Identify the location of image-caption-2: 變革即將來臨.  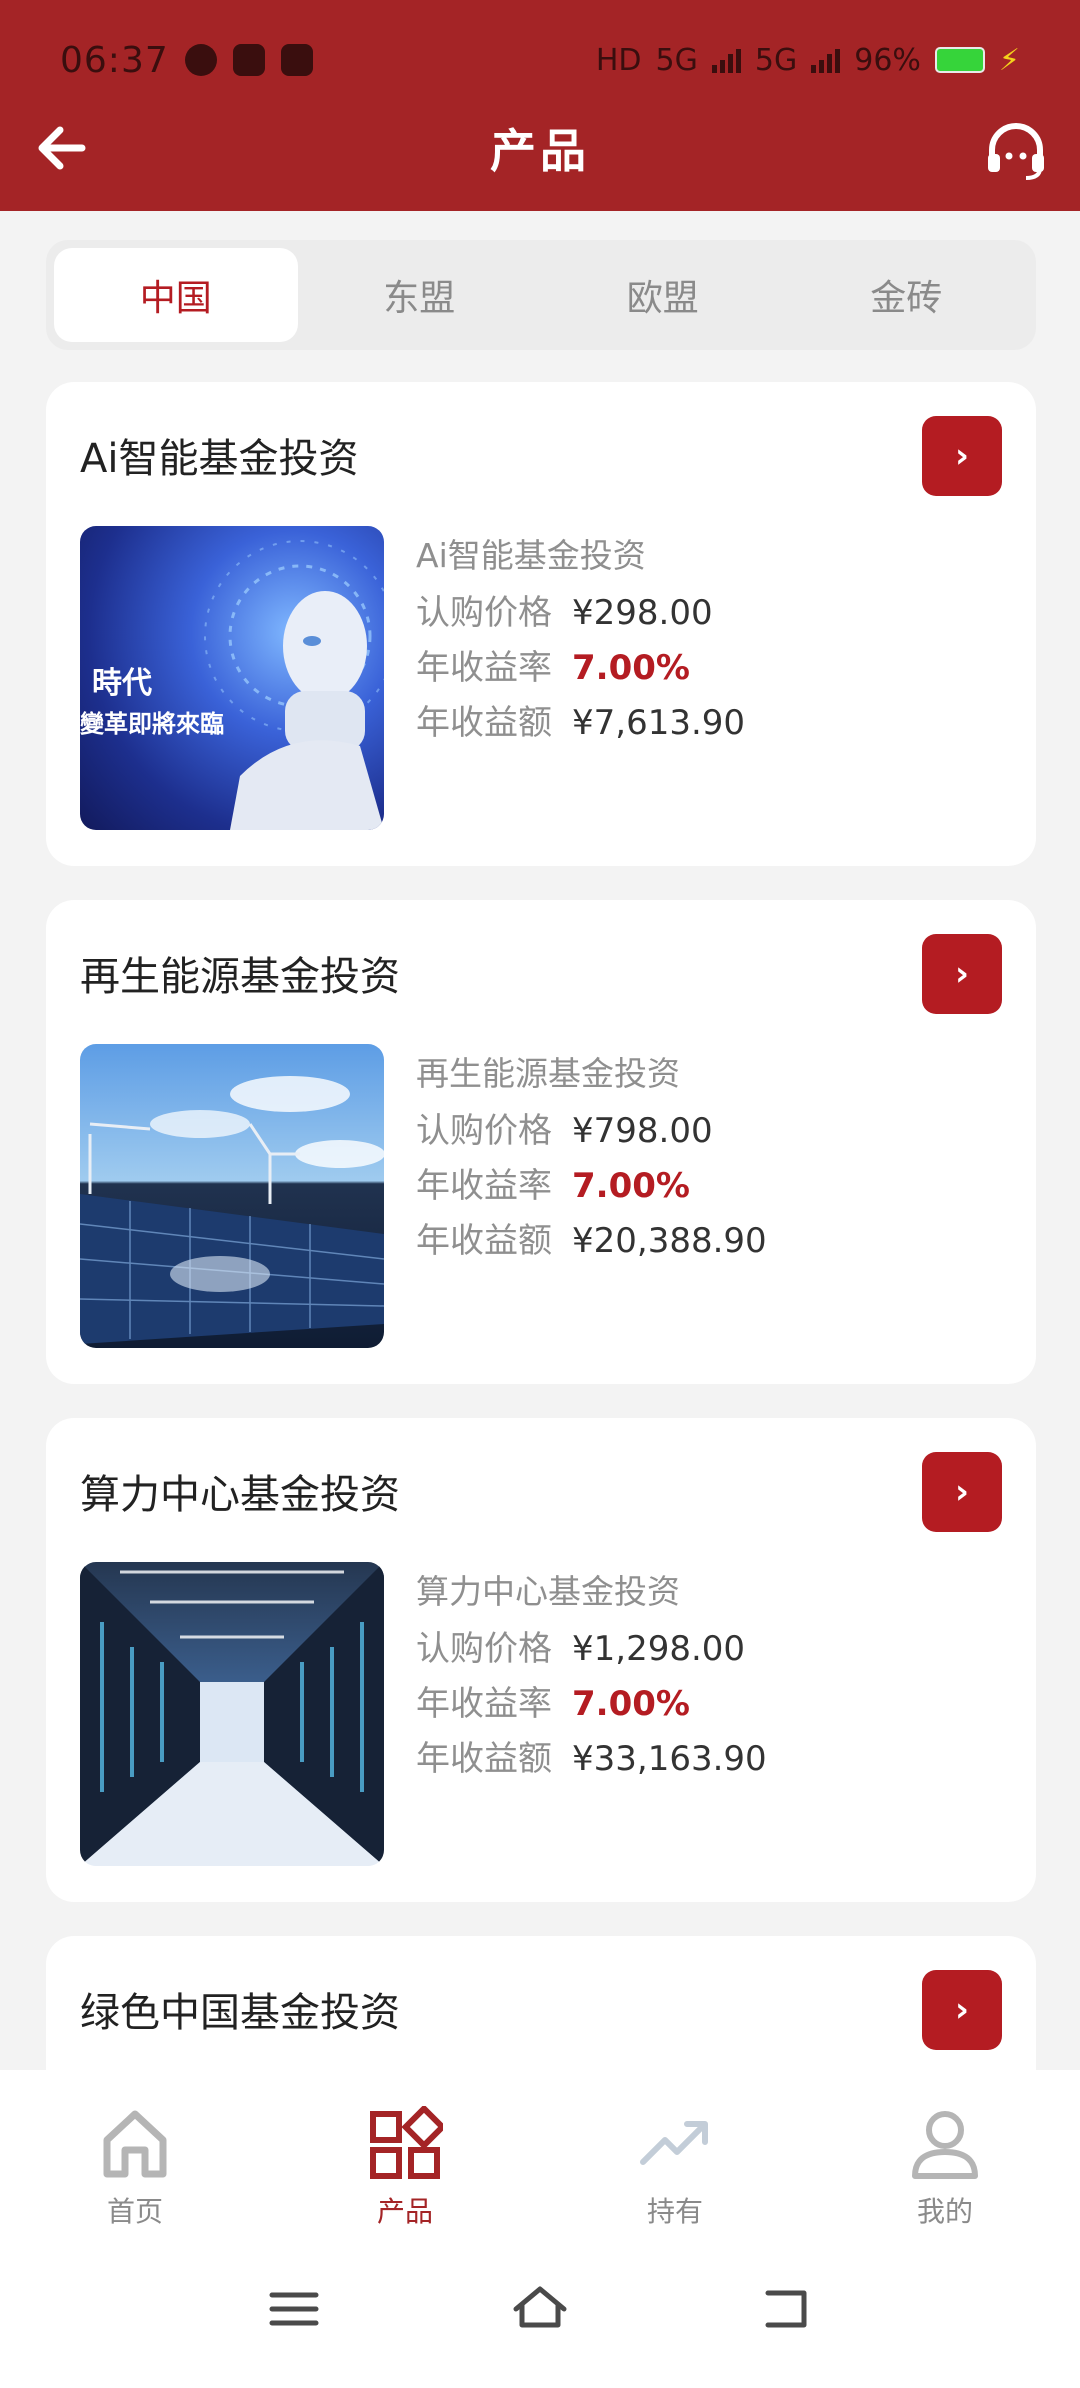
(152, 724).